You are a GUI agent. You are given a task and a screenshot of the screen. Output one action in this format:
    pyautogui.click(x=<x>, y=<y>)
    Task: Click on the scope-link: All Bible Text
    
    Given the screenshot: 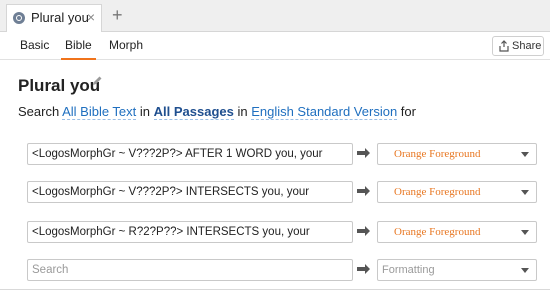 What is the action you would take?
    pyautogui.click(x=99, y=112)
    